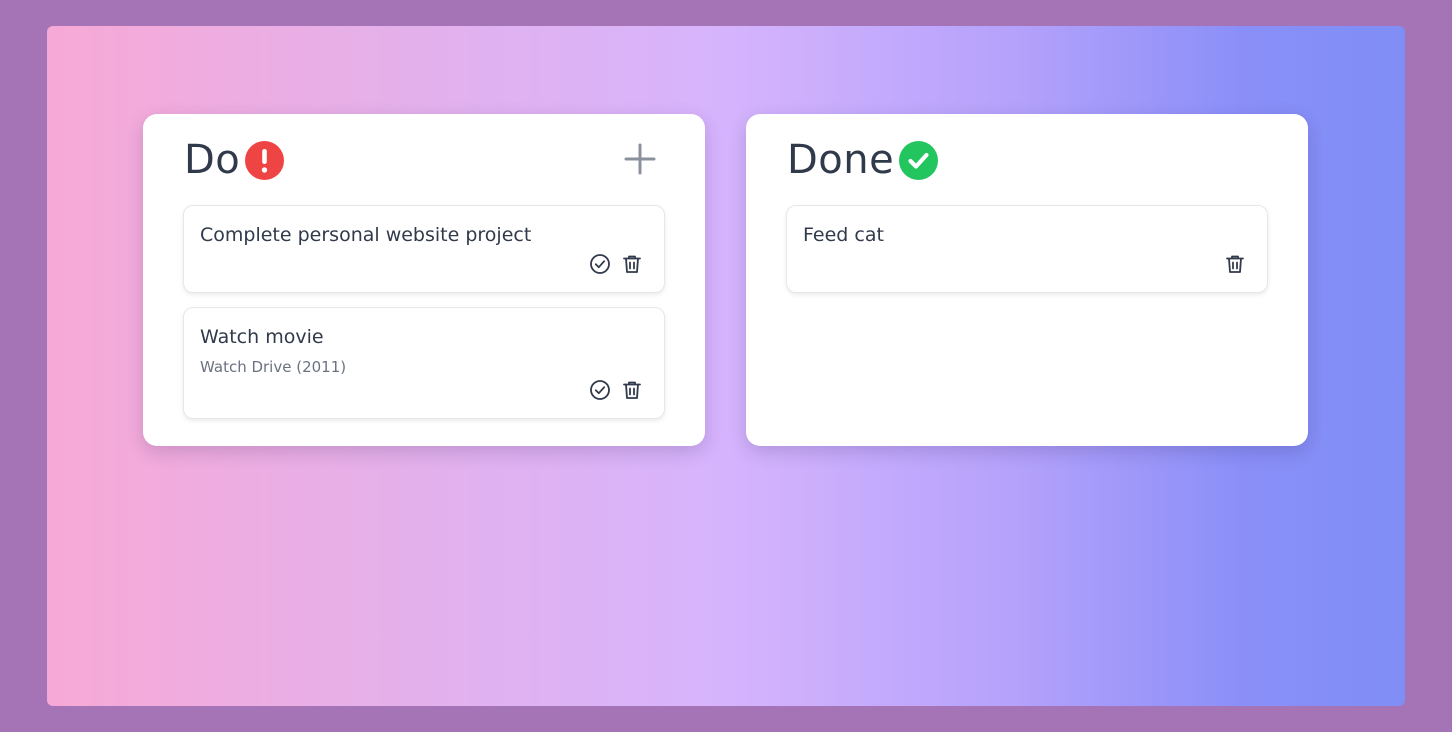 The height and width of the screenshot is (732, 1452). What do you see at coordinates (273, 367) in the screenshot?
I see `task-description: Watch Drive (2011)` at bounding box center [273, 367].